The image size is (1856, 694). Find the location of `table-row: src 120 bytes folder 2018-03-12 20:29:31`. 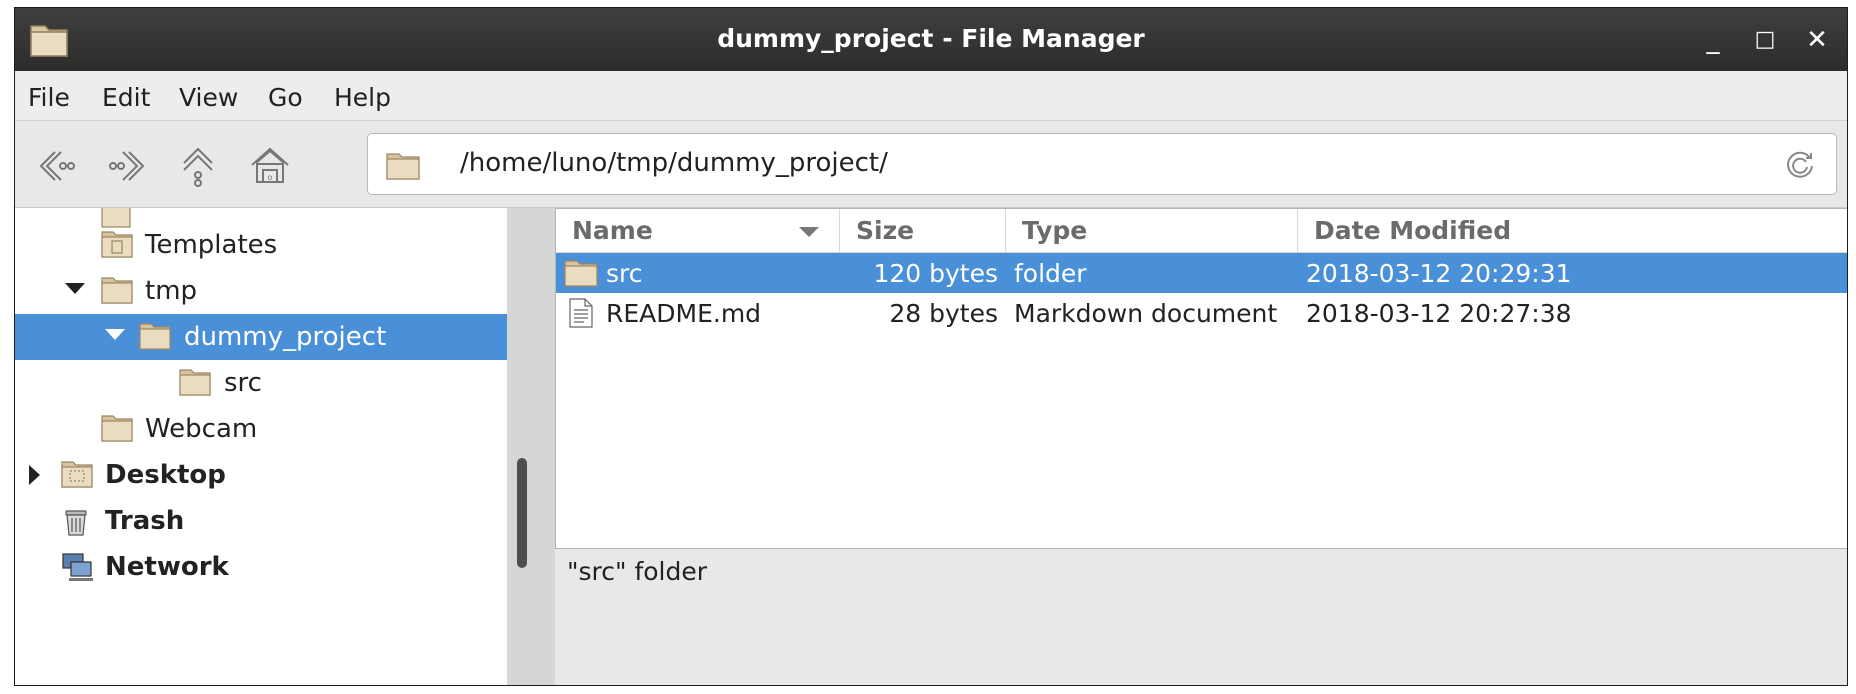

table-row: src 120 bytes folder 2018-03-12 20:29:31 is located at coordinates (1201, 273).